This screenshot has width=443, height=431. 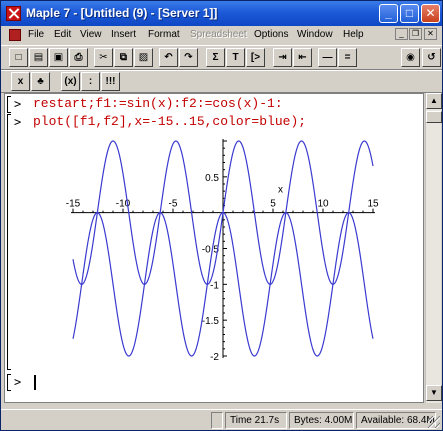 What do you see at coordinates (323, 204) in the screenshot?
I see `x-tick-label: 10` at bounding box center [323, 204].